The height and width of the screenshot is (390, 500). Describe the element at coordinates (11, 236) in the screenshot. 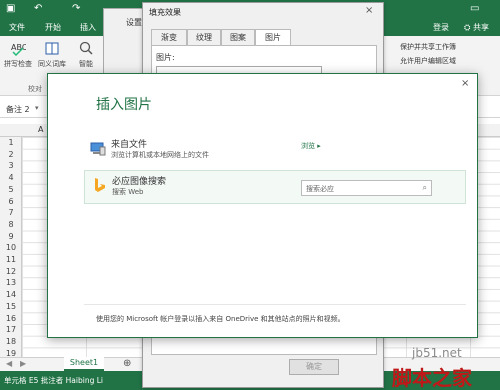

I see `row-number: 9` at that location.